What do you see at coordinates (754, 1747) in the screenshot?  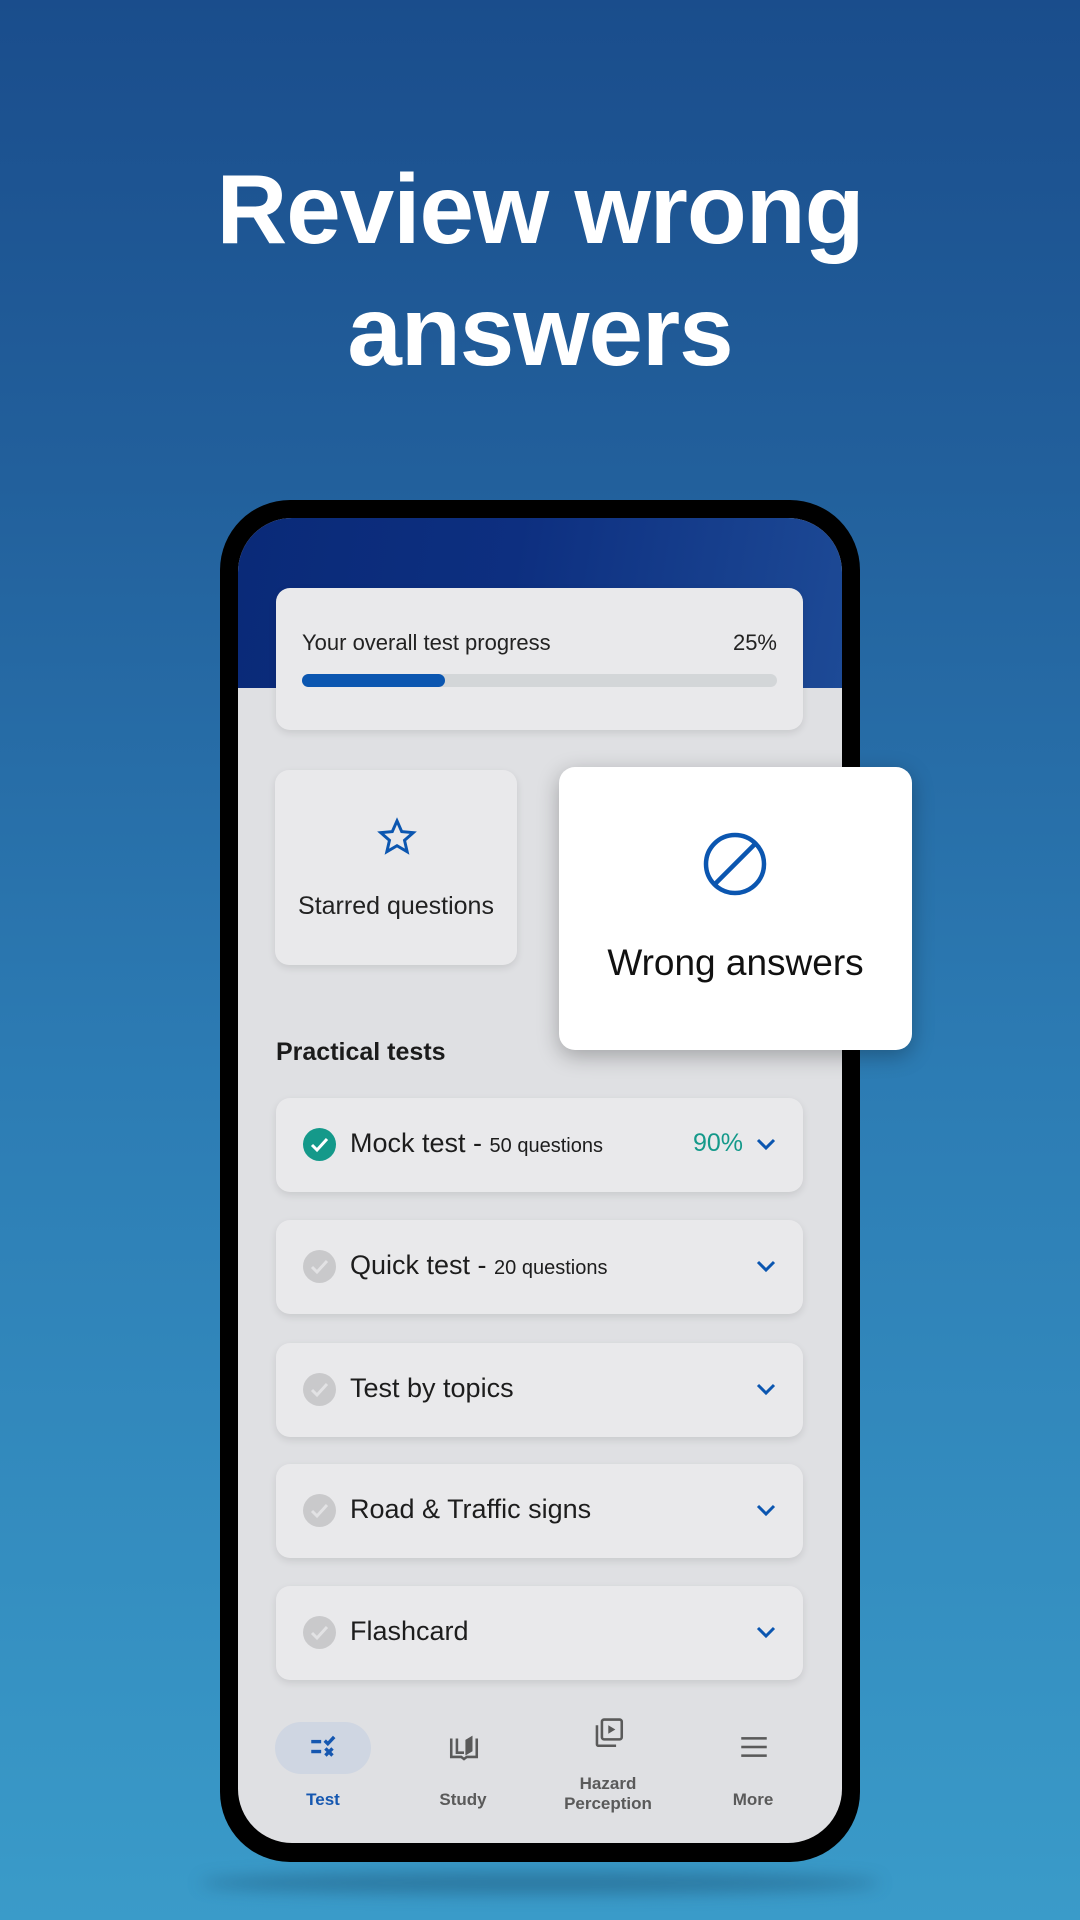 I see `menu-icon` at bounding box center [754, 1747].